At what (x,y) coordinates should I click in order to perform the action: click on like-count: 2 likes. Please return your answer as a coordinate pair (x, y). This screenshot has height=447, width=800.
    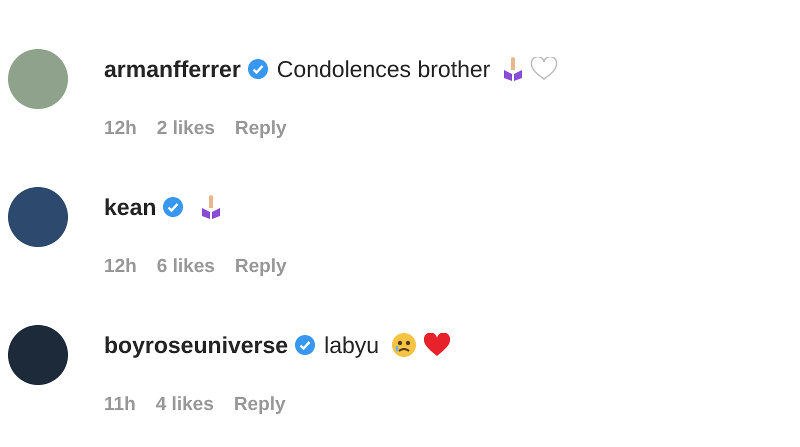
    Looking at the image, I should click on (185, 129).